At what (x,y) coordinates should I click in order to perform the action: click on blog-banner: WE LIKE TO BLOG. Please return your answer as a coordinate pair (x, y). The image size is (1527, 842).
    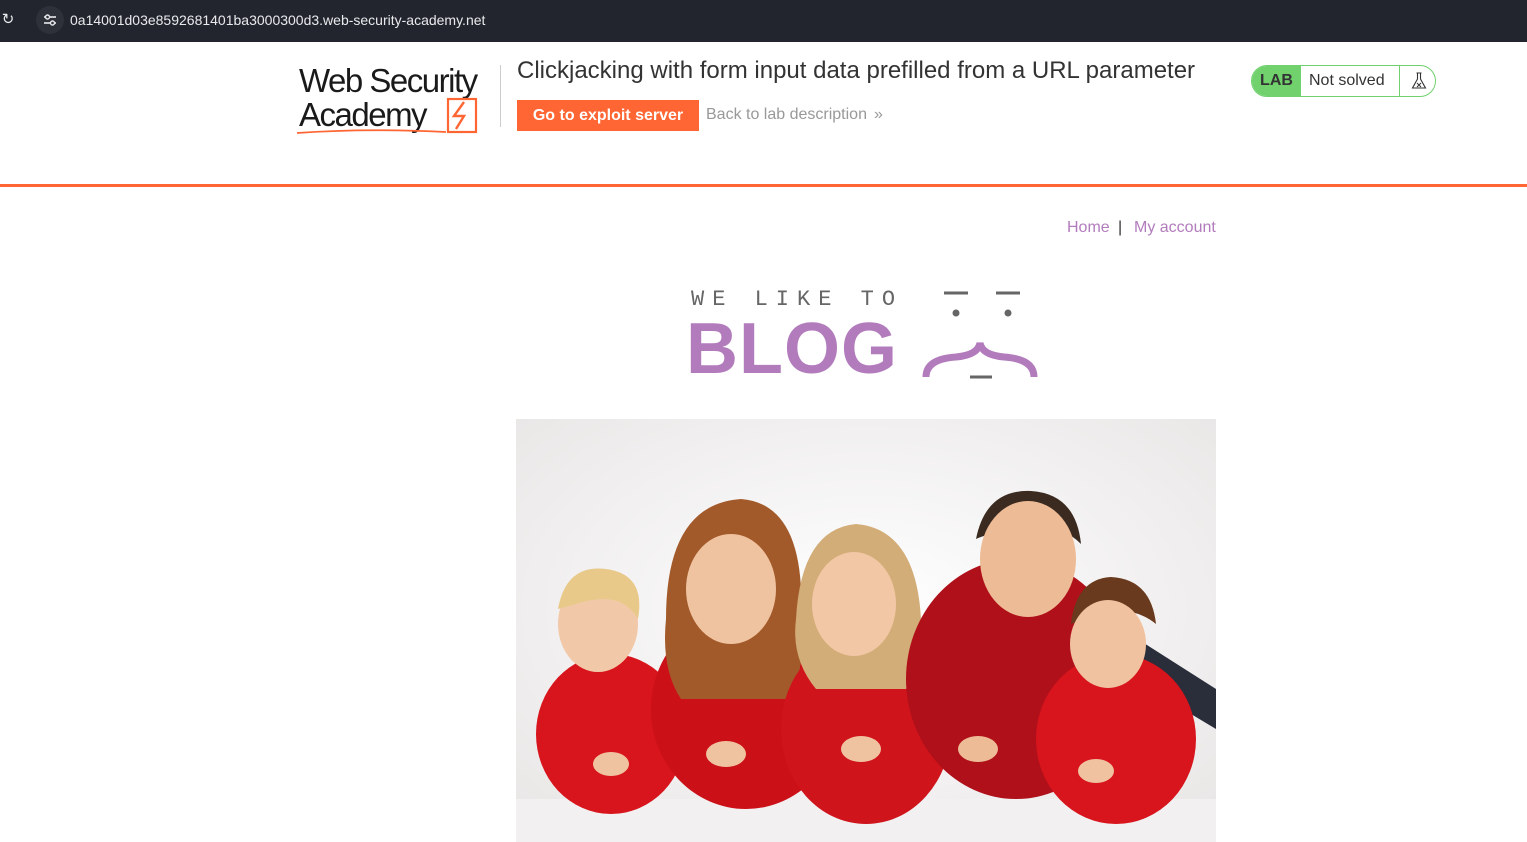
    Looking at the image, I should click on (866, 335).